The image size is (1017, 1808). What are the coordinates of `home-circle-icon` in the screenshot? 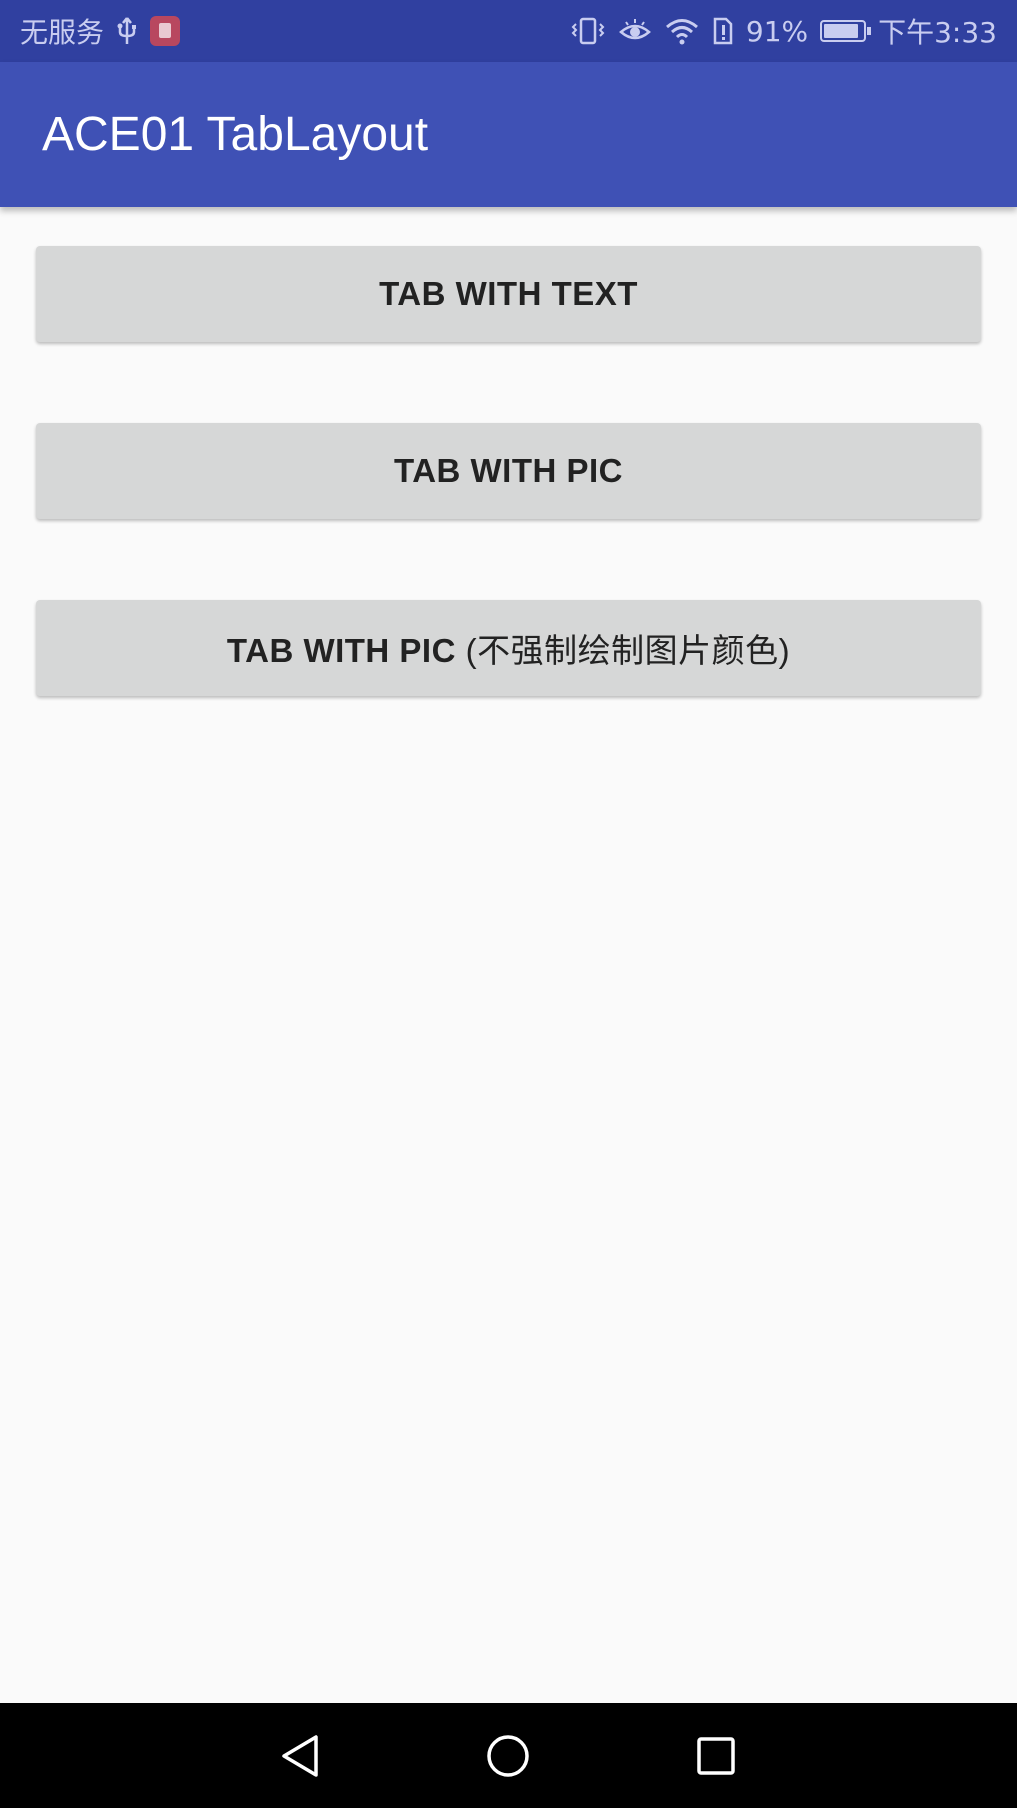 It's located at (508, 1756).